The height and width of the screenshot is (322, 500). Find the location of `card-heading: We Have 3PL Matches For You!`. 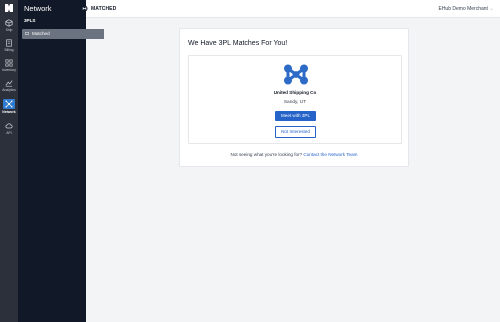

card-heading: We Have 3PL Matches For You! is located at coordinates (238, 43).